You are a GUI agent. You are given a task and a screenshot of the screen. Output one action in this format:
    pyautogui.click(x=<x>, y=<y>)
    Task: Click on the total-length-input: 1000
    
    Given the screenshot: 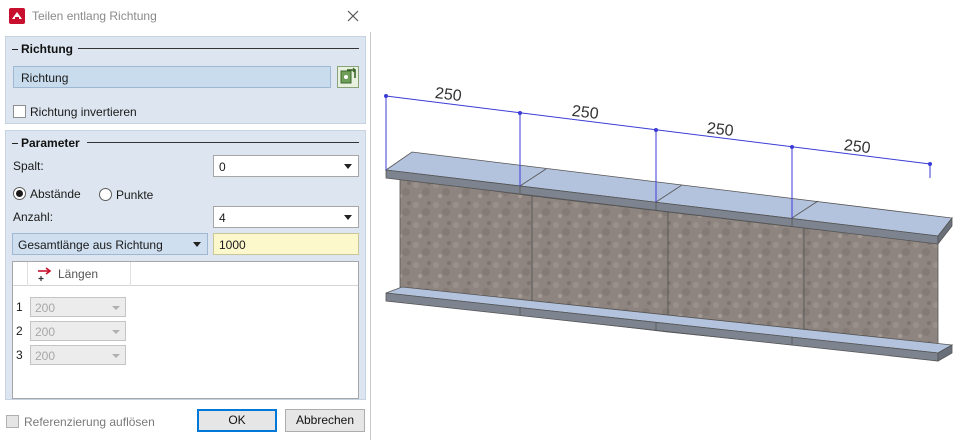 What is the action you would take?
    pyautogui.click(x=286, y=244)
    